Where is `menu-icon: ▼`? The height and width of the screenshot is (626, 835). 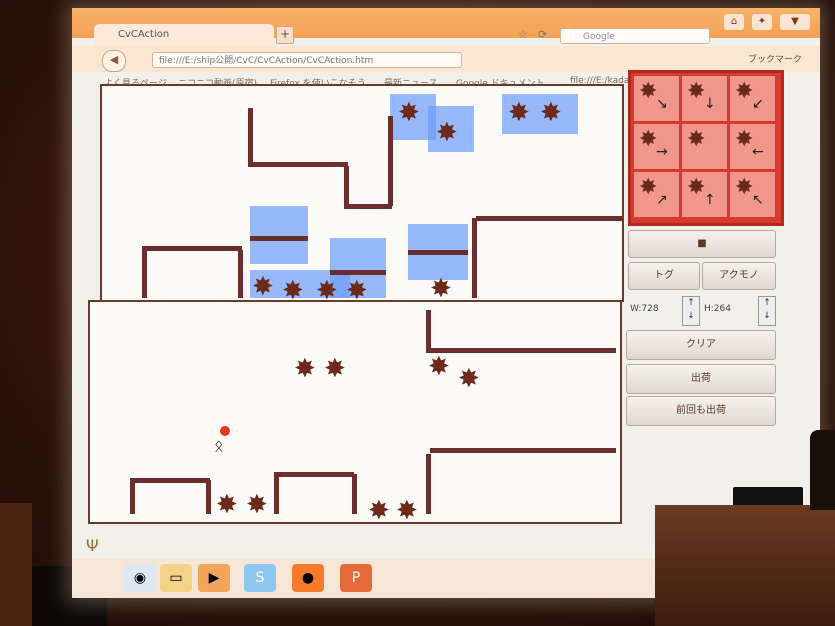
menu-icon: ▼ is located at coordinates (795, 22).